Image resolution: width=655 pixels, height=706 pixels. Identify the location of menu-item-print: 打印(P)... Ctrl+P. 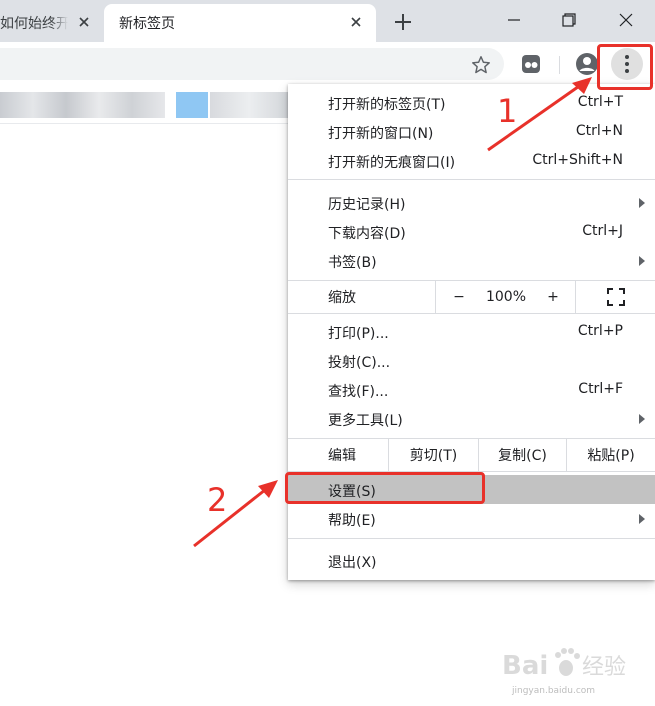
(471, 331).